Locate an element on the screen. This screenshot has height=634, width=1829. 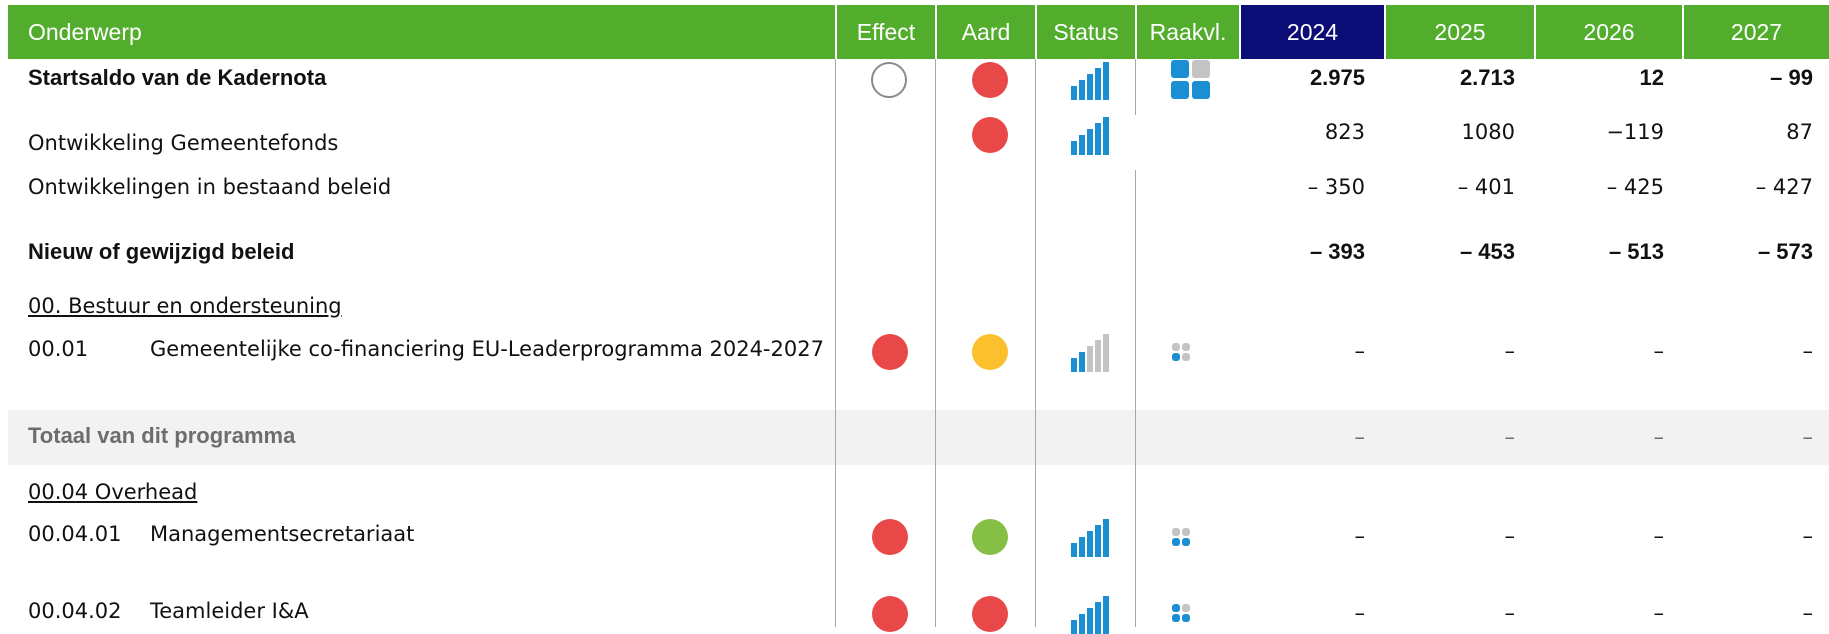
totaal-label: Totaal van dit programma is located at coordinates (162, 435).